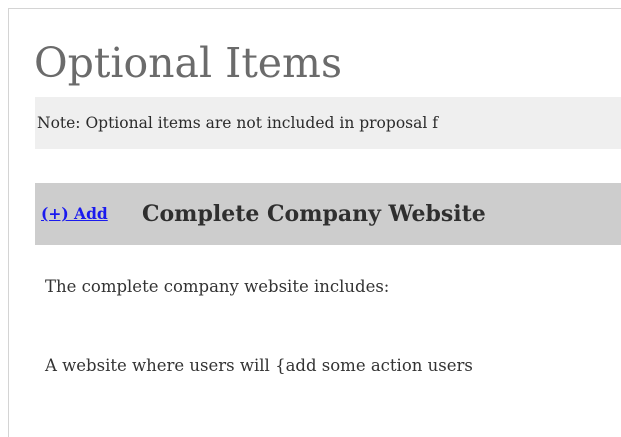 This screenshot has width=621, height=437. What do you see at coordinates (188, 63) in the screenshot?
I see `section-title: Optional Items` at bounding box center [188, 63].